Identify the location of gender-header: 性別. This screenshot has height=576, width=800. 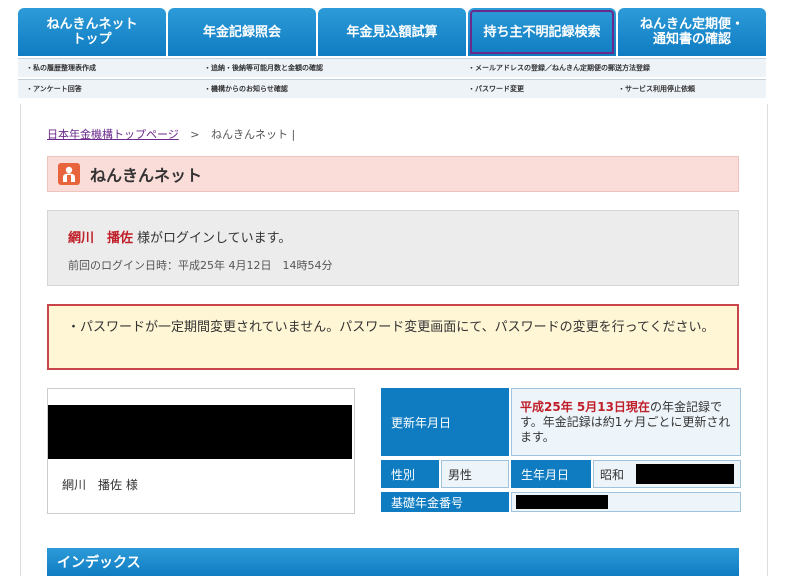
(410, 474).